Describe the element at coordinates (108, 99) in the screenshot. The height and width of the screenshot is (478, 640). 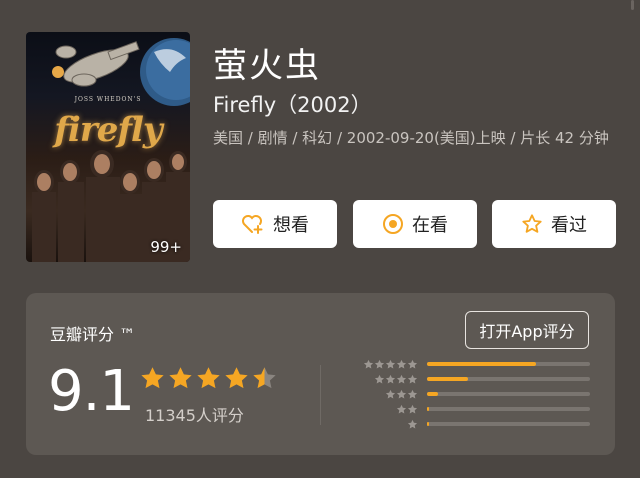
I see `poster-credit-text: JOSS WHEDON'S` at that location.